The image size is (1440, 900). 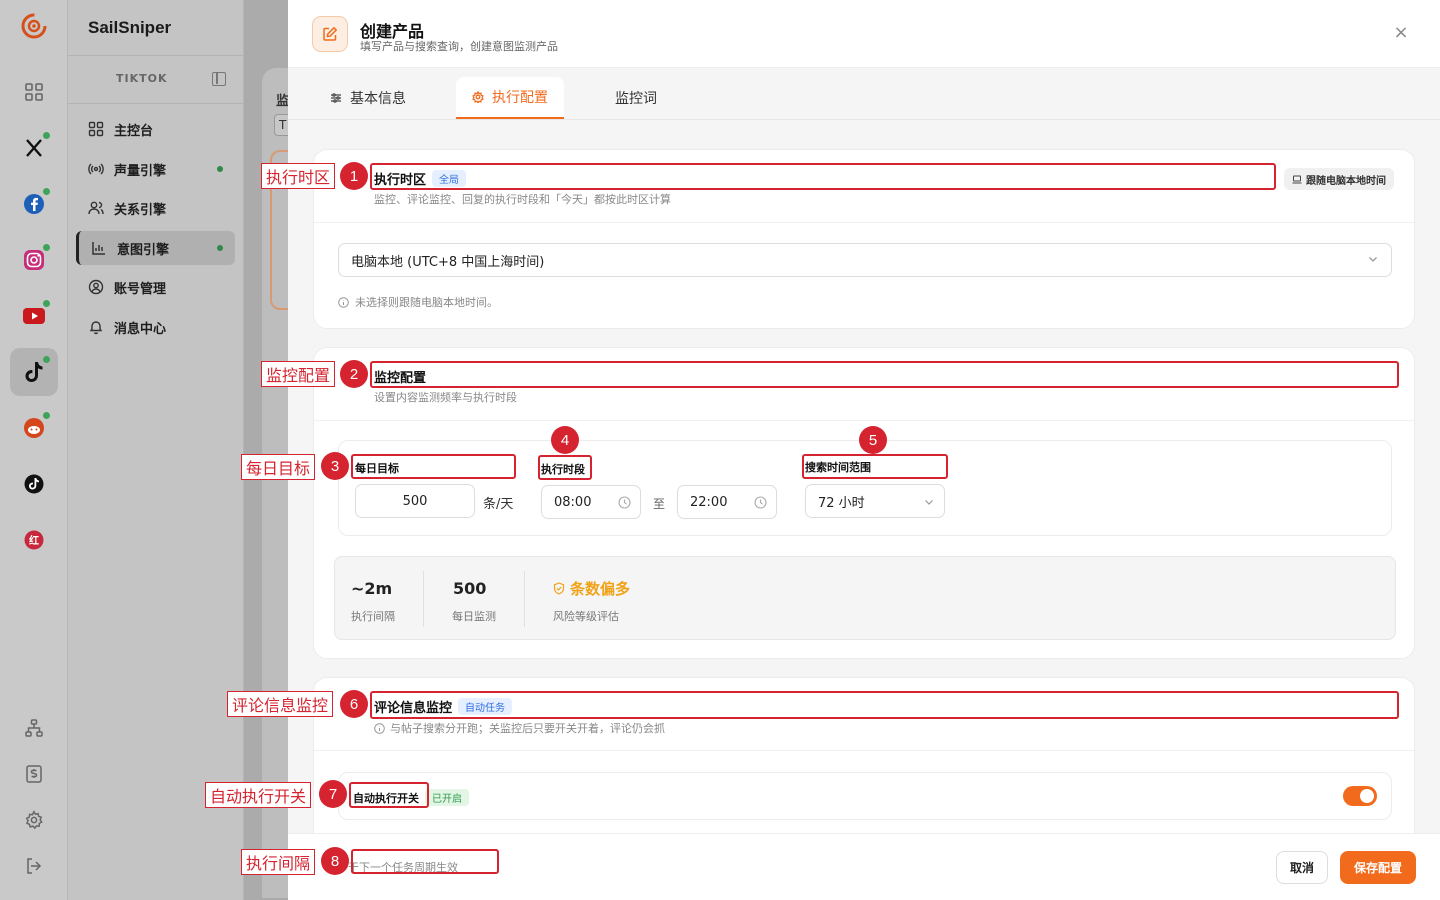 What do you see at coordinates (415, 501) in the screenshot?
I see `daily-target-input: 500` at bounding box center [415, 501].